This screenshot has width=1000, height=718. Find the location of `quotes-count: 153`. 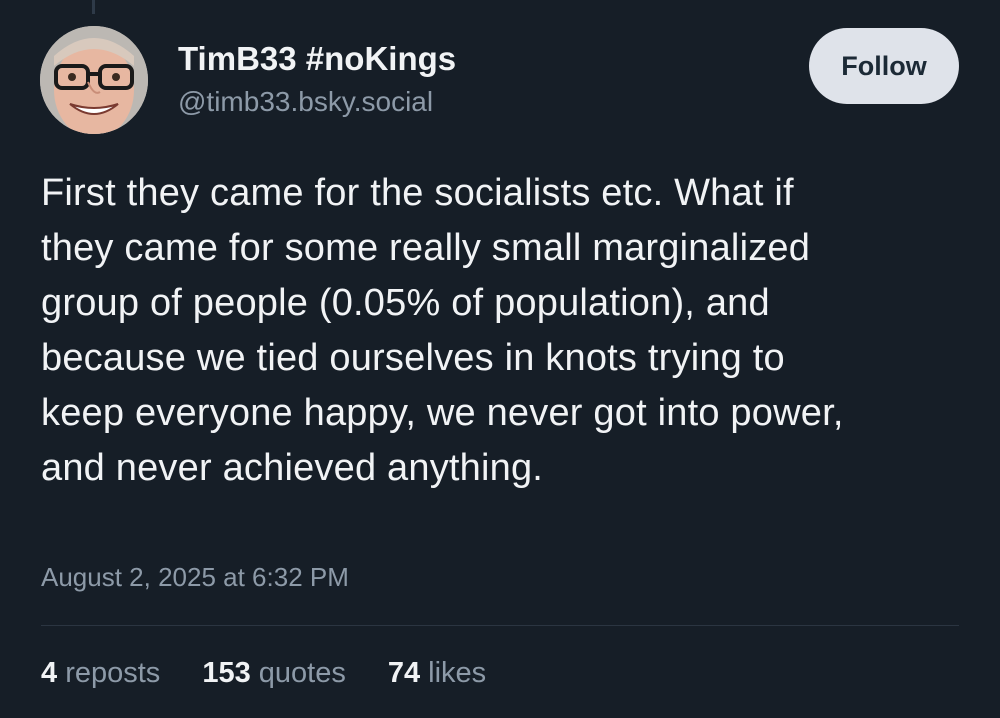

quotes-count: 153 is located at coordinates (226, 673).